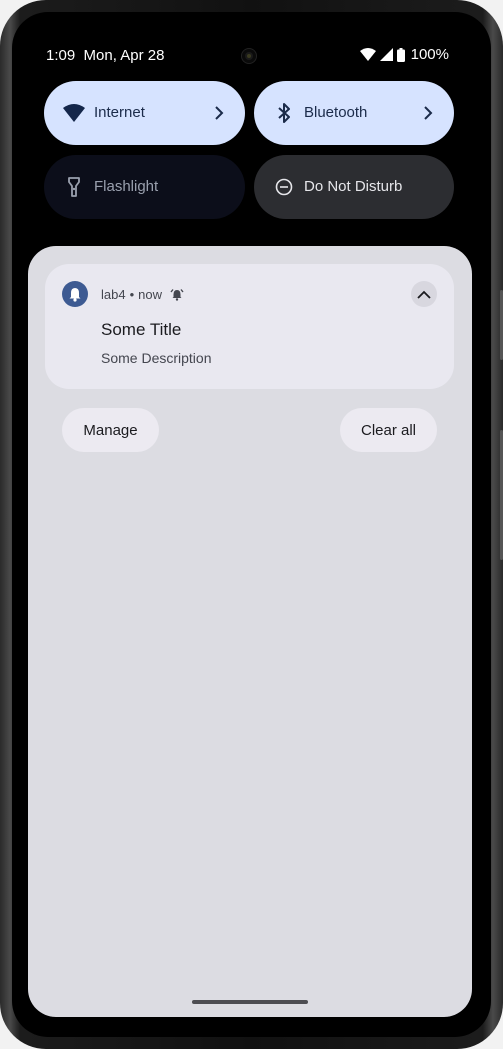 Image resolution: width=503 pixels, height=1049 pixels. I want to click on manage-button: Manage, so click(110, 430).